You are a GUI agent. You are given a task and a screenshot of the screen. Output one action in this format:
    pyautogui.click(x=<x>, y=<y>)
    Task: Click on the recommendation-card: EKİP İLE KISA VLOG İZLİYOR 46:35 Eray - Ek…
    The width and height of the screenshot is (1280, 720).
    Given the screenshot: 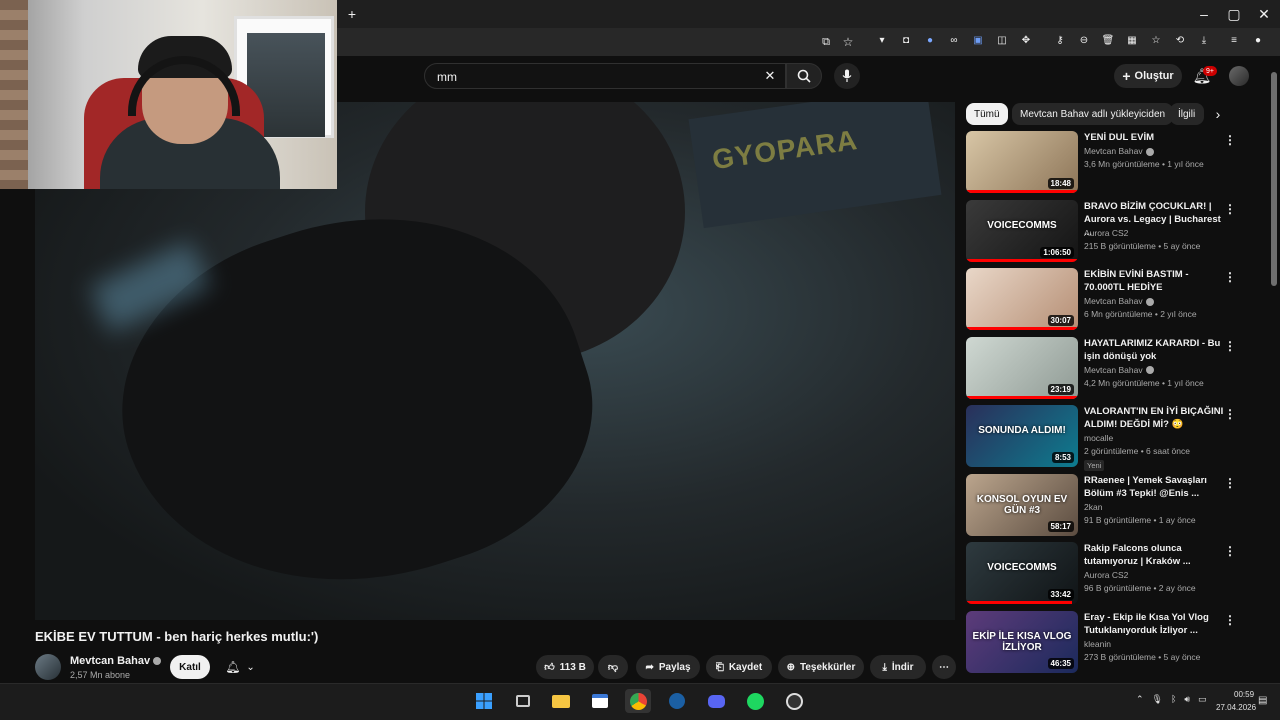 What is the action you would take?
    pyautogui.click(x=1116, y=642)
    